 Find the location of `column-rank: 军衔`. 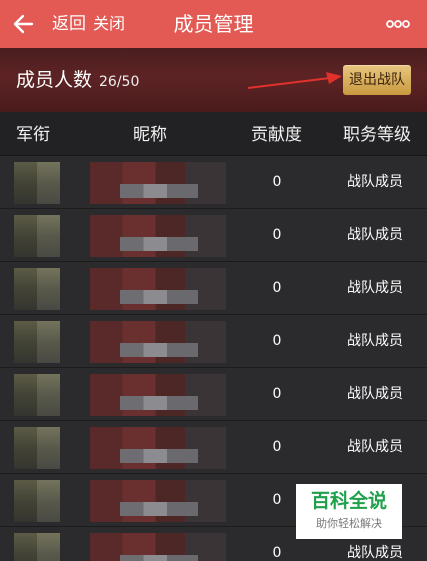

column-rank: 军衔 is located at coordinates (33, 135).